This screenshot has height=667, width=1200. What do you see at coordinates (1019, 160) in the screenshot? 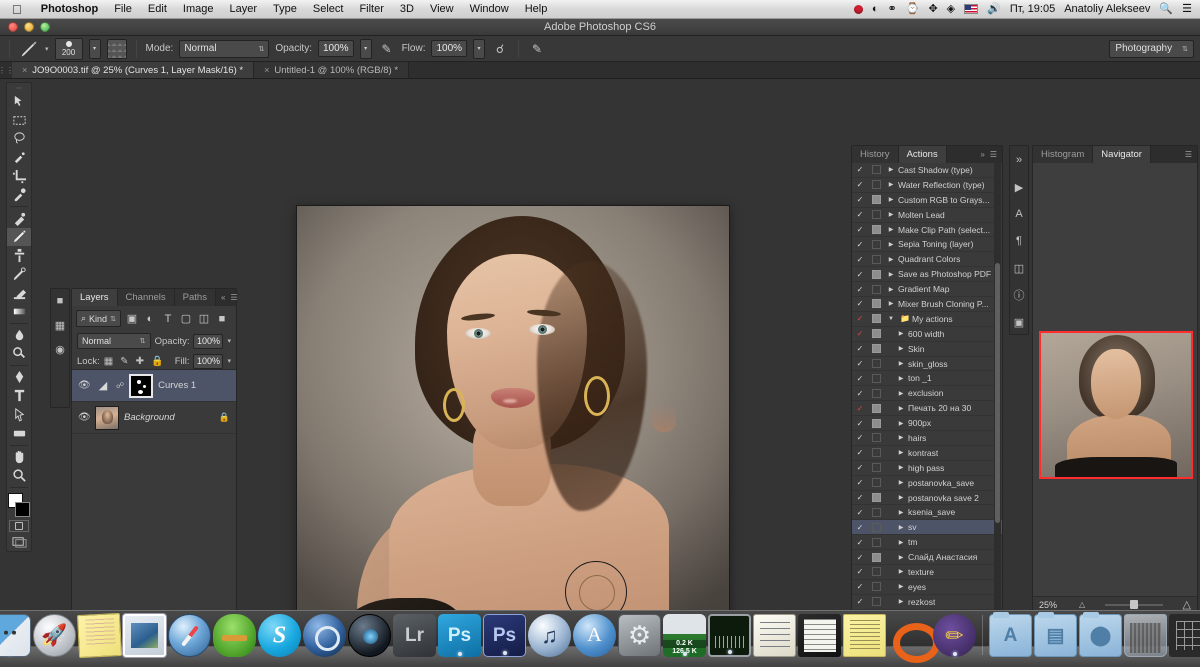
I see `collapse-icon: »` at bounding box center [1019, 160].